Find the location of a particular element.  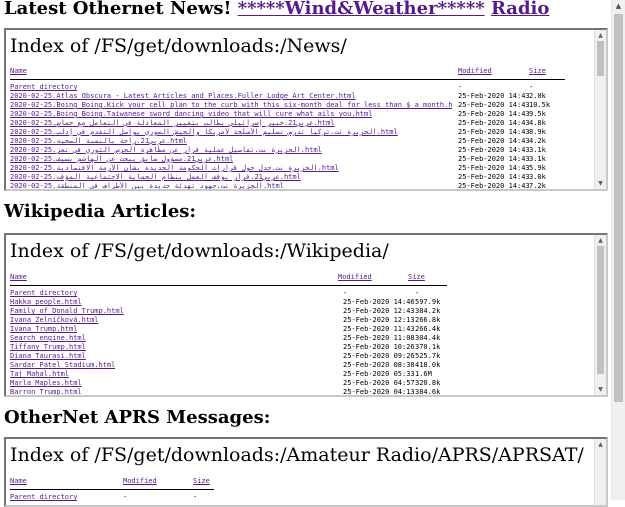

file-link: Marla_Maples.html is located at coordinates (46, 383).